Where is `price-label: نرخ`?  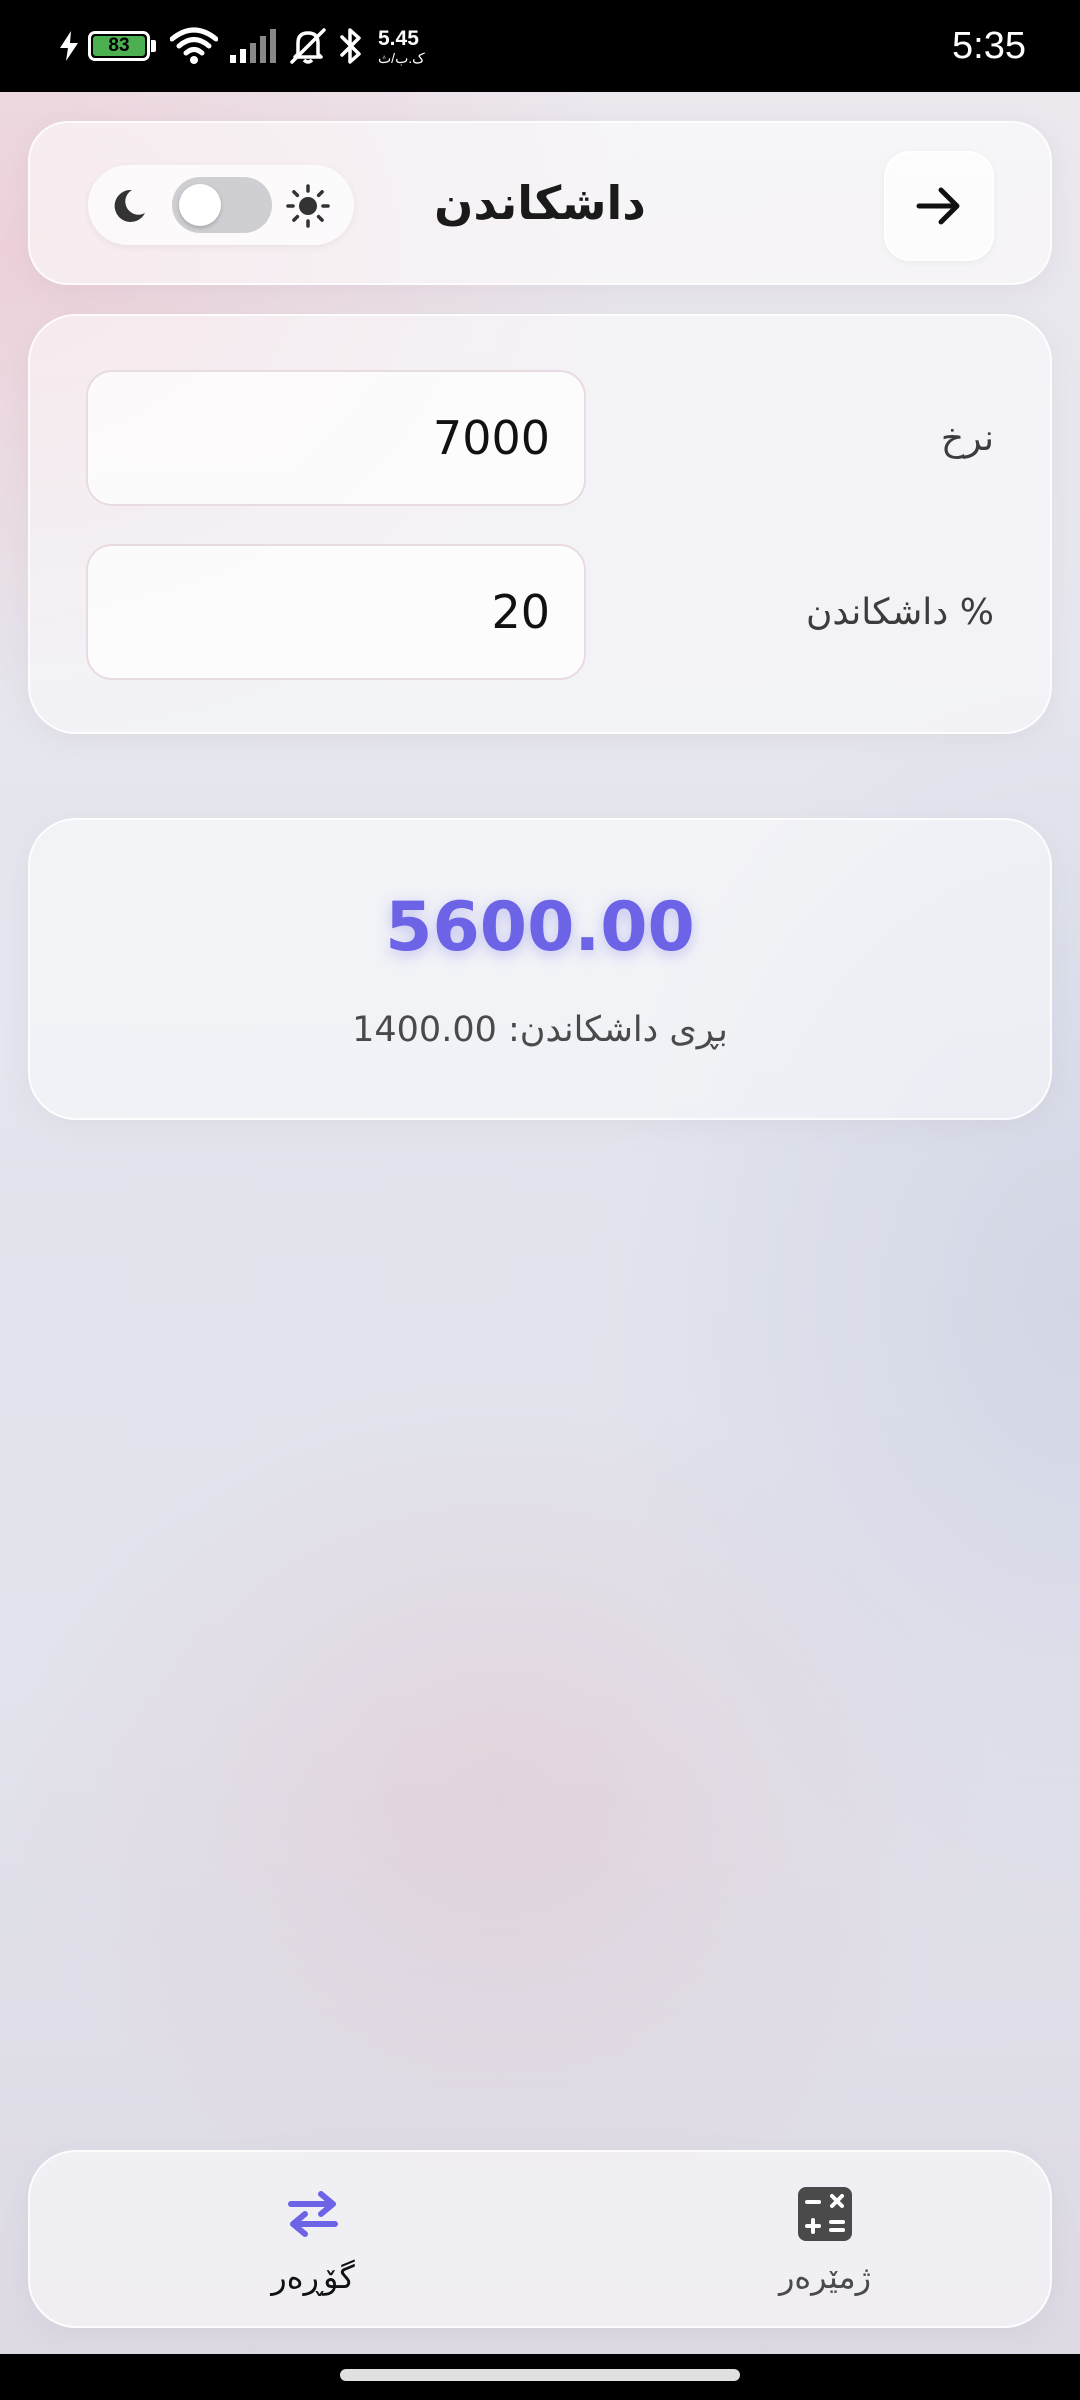
price-label: نرخ is located at coordinates (967, 438).